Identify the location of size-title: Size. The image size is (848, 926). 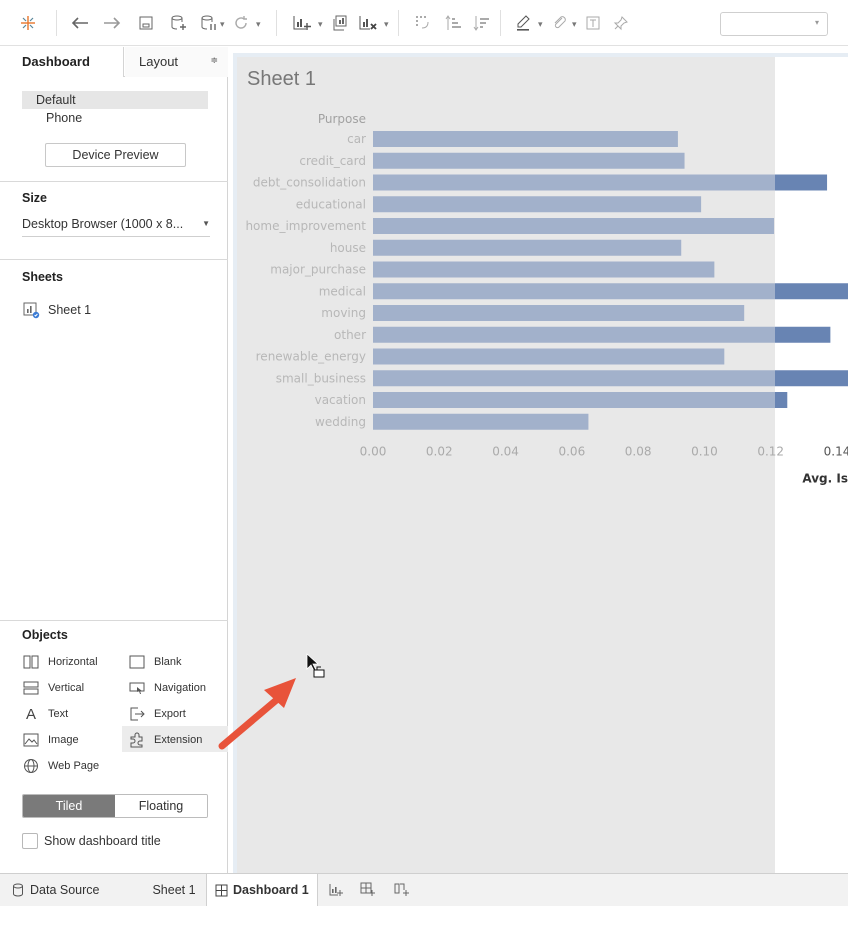
(35, 198).